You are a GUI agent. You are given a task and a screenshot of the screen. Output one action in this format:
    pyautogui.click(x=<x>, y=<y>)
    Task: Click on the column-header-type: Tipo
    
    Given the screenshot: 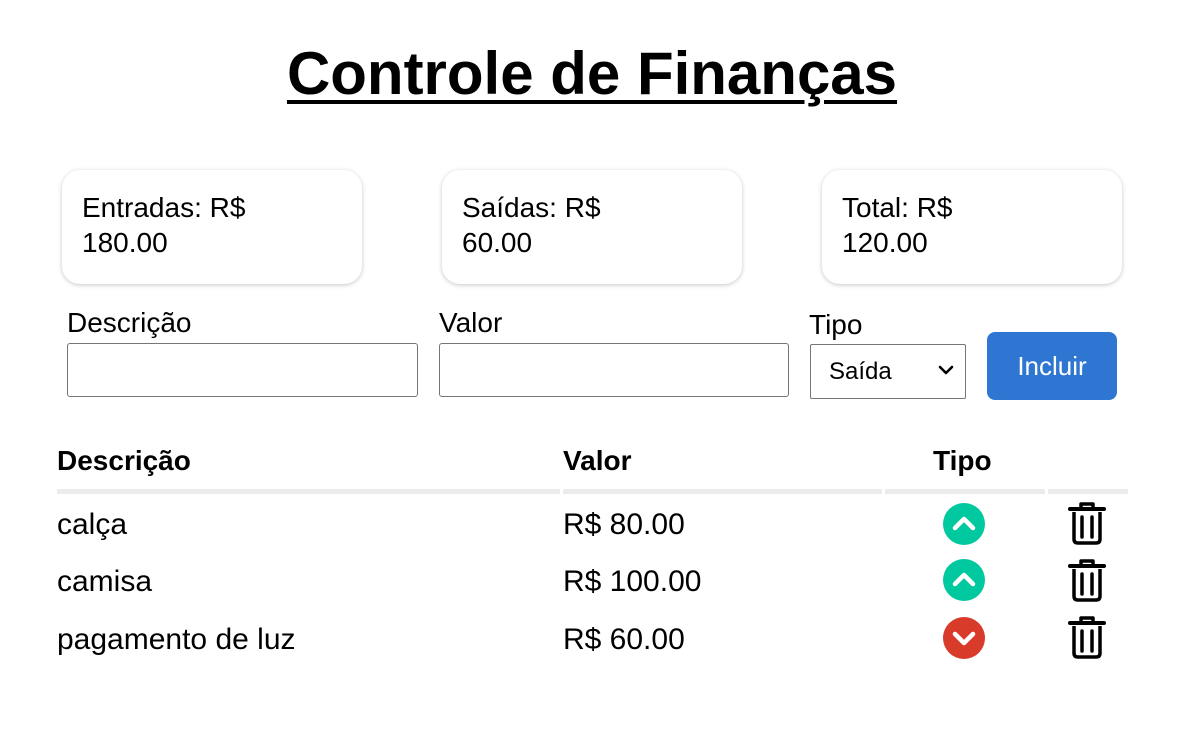 What is the action you would take?
    pyautogui.click(x=962, y=460)
    